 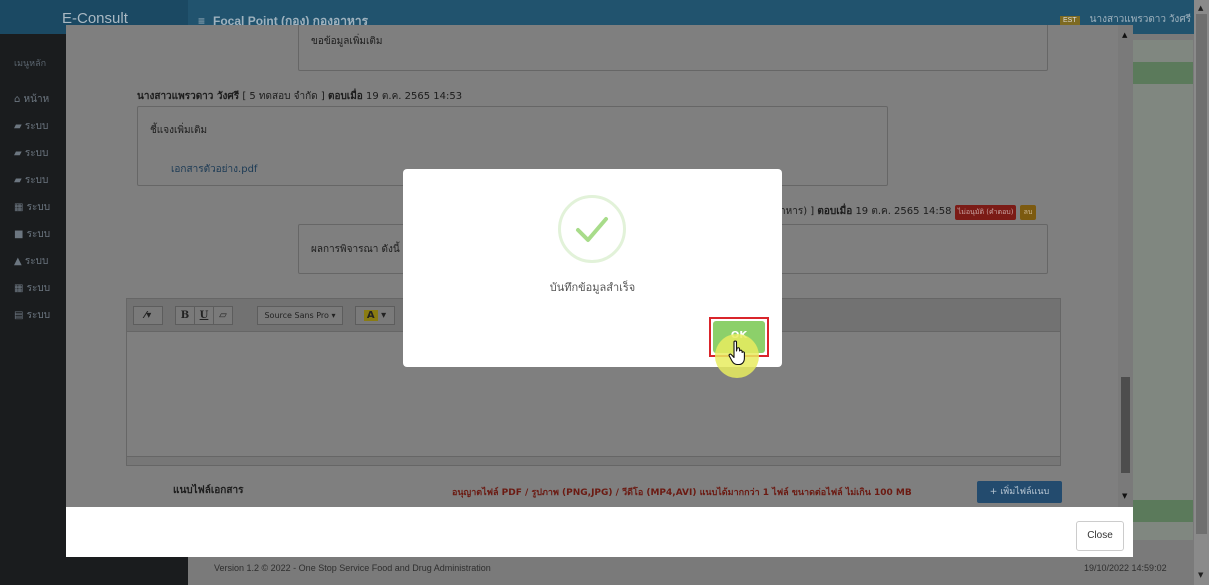 I want to click on success-check-icon, so click(x=592, y=229).